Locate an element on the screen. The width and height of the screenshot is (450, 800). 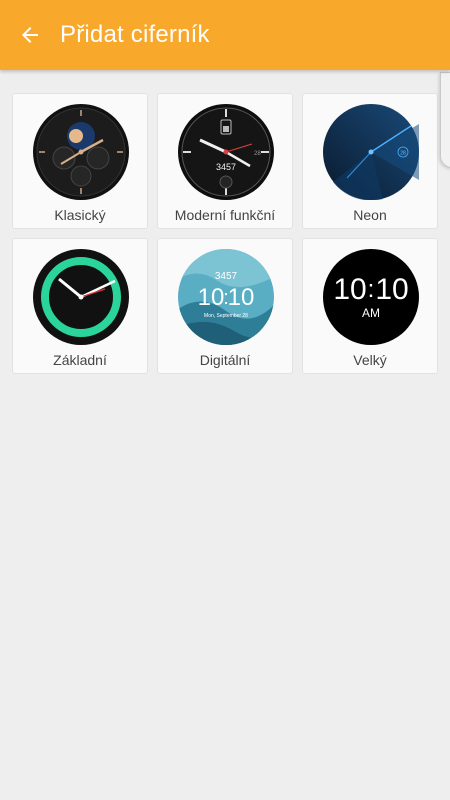
watch-face-card-big: 10 : 10 AM Velký is located at coordinates (370, 306).